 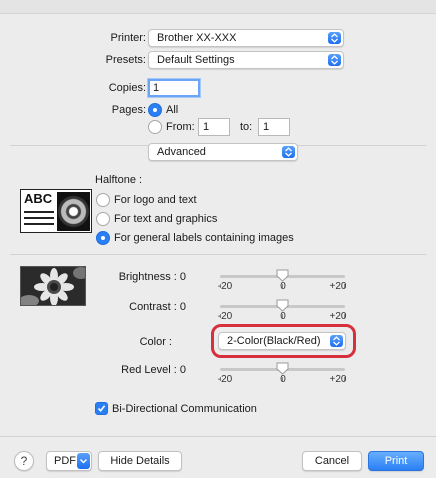 I want to click on pages-to-input: 1, so click(x=274, y=127).